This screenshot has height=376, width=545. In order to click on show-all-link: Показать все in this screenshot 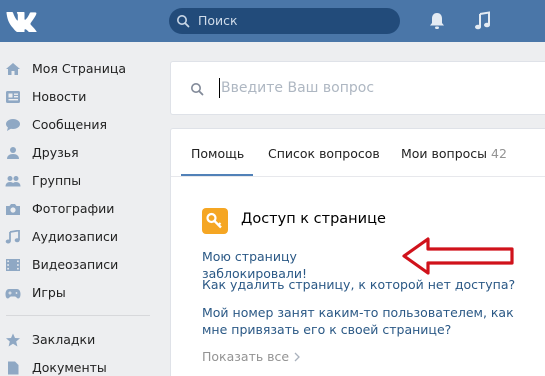, I will do `click(251, 356)`.